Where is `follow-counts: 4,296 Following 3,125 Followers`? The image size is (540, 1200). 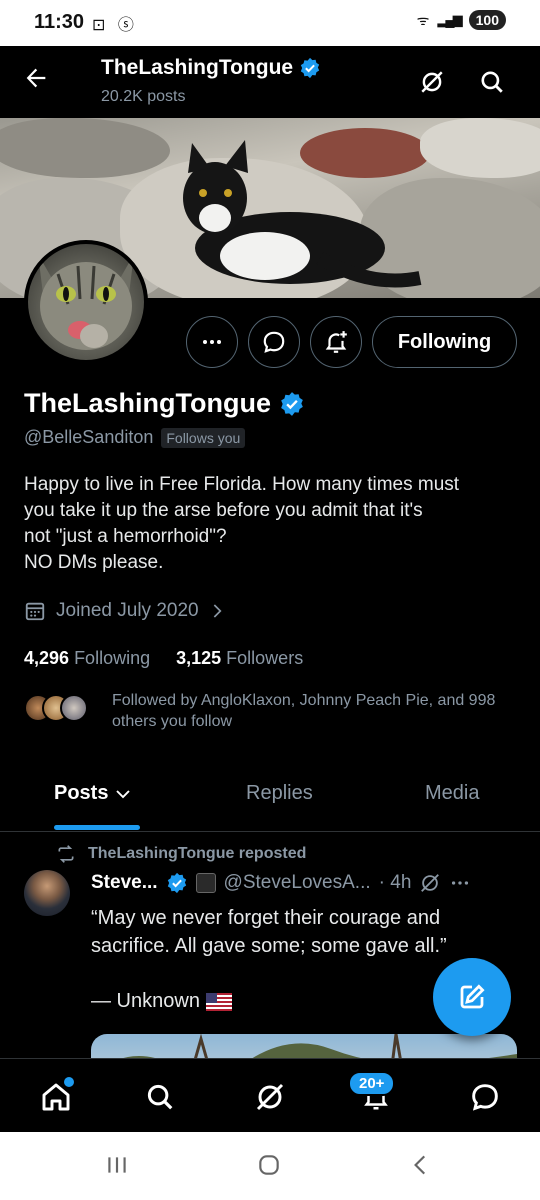
follow-counts: 4,296 Following 3,125 Followers is located at coordinates (163, 658).